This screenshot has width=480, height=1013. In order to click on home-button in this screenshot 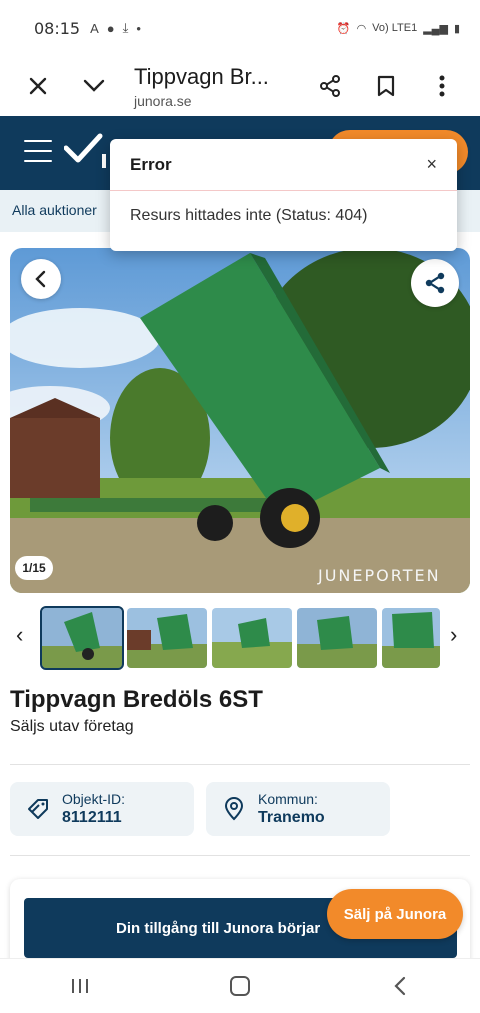, I will do `click(240, 986)`.